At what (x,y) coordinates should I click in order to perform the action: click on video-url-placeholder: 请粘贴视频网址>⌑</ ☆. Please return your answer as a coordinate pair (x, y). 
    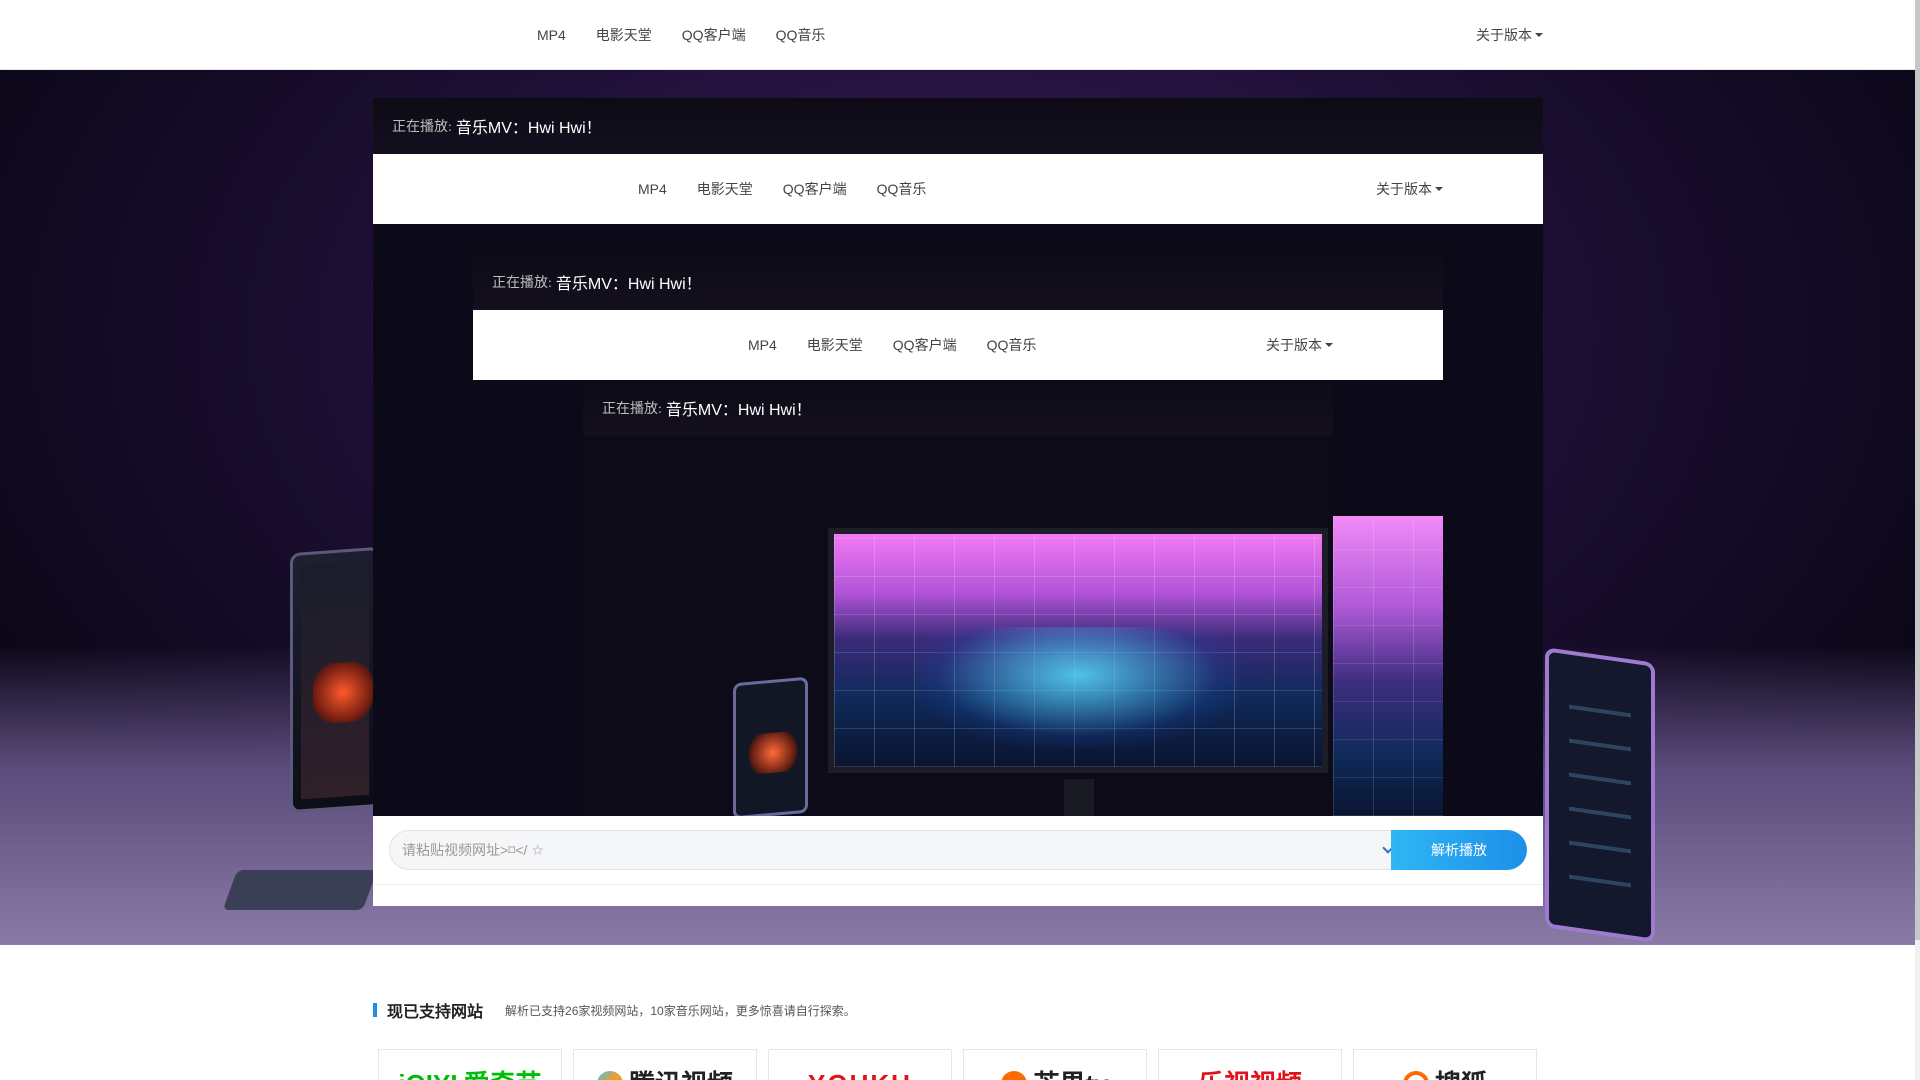
    Looking at the image, I should click on (473, 850).